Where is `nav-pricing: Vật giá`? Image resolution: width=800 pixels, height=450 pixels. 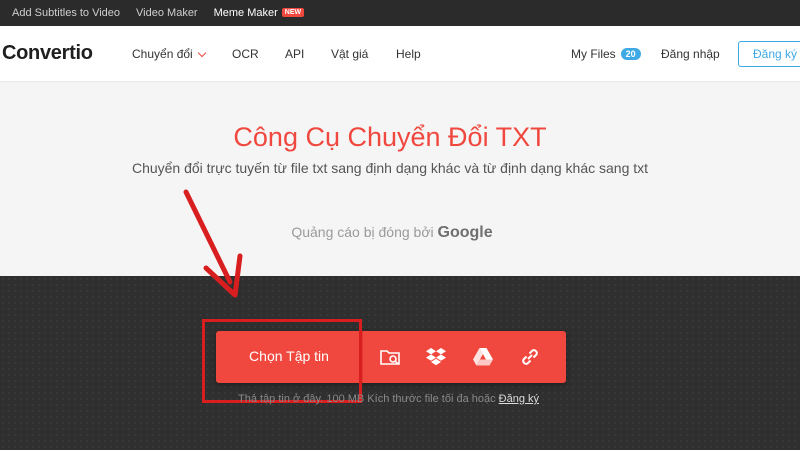
nav-pricing: Vật giá is located at coordinates (349, 54).